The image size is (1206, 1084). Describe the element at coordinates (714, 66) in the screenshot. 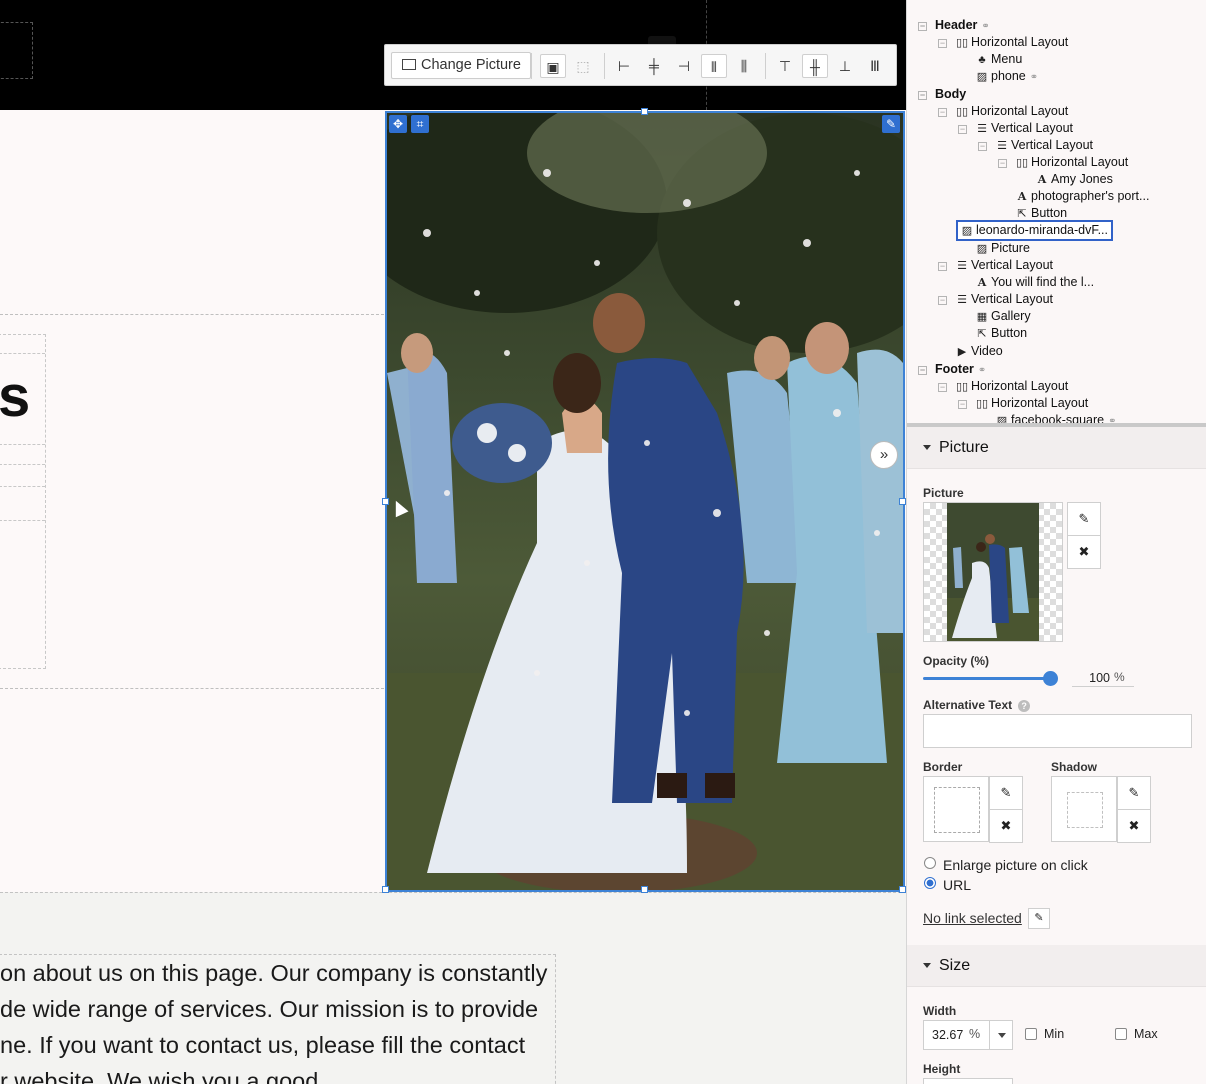

I see `distribute-horizontal-icon: ⫴` at that location.